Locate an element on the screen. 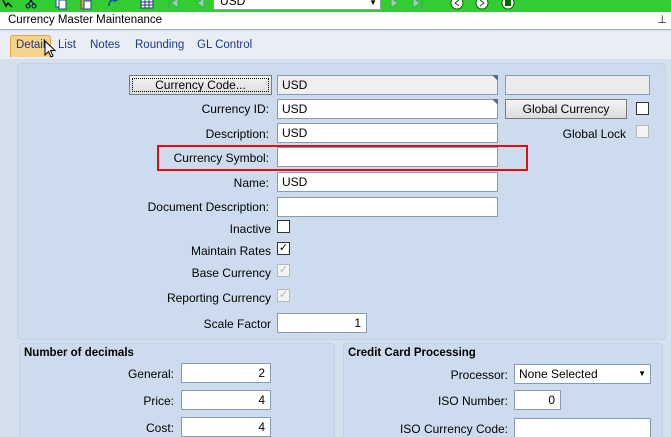  cost-label: Cost: is located at coordinates (159, 428).